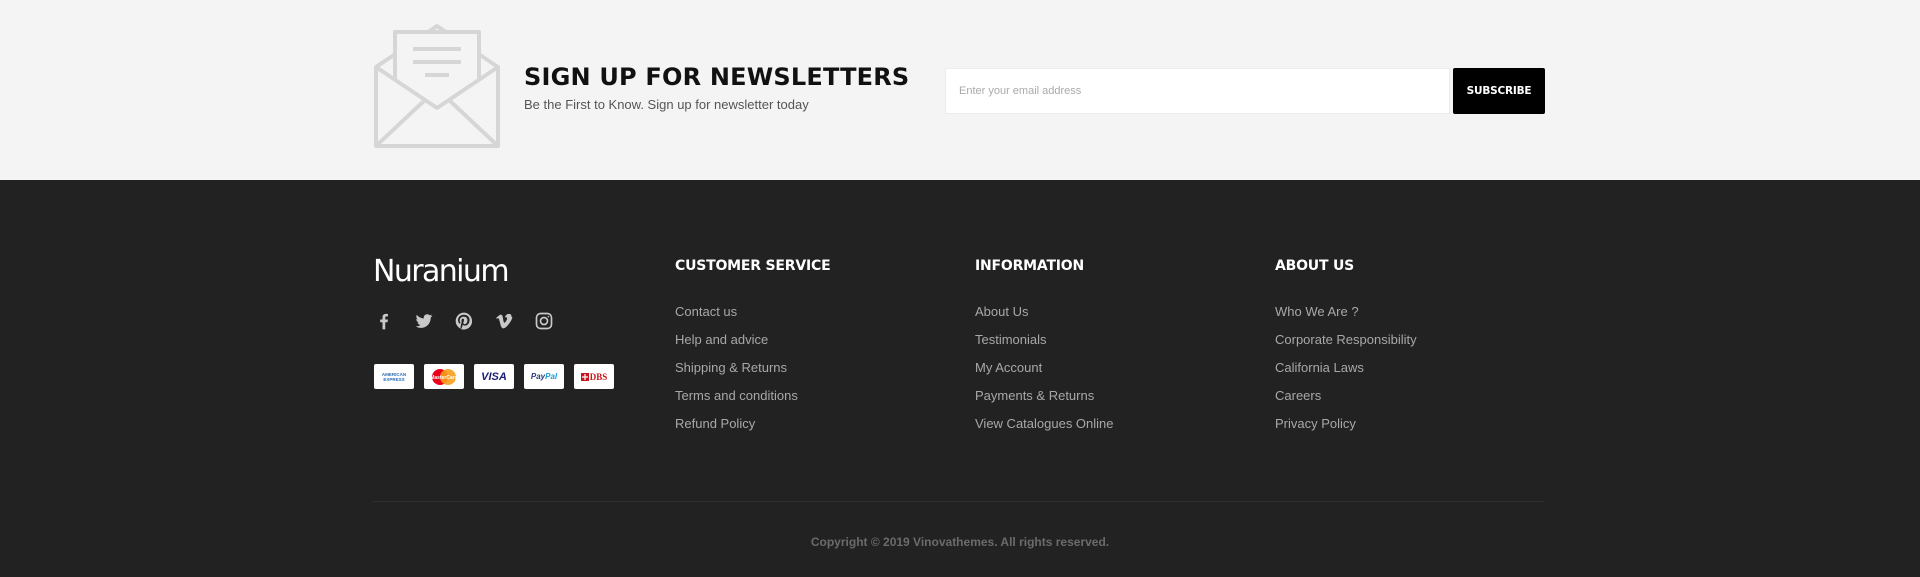 This screenshot has width=1920, height=577. What do you see at coordinates (424, 321) in the screenshot?
I see `twitter-icon` at bounding box center [424, 321].